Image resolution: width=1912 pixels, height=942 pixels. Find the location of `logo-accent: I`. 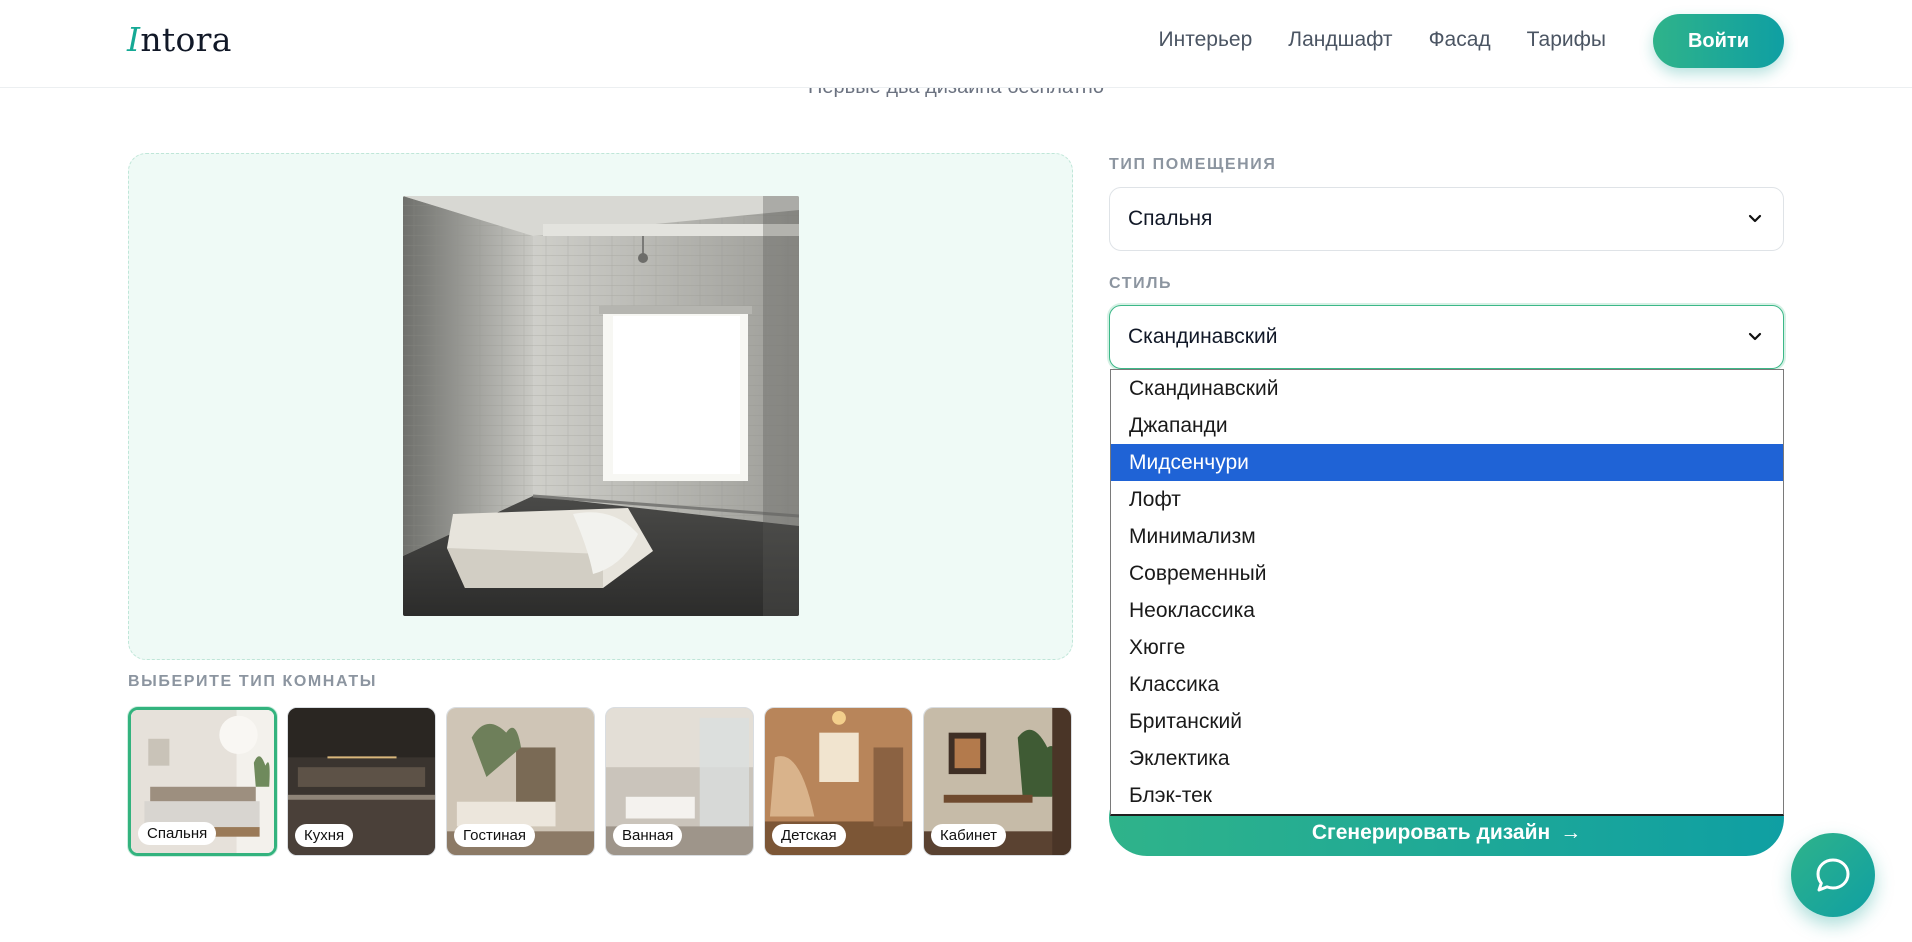

logo-accent: I is located at coordinates (134, 39).